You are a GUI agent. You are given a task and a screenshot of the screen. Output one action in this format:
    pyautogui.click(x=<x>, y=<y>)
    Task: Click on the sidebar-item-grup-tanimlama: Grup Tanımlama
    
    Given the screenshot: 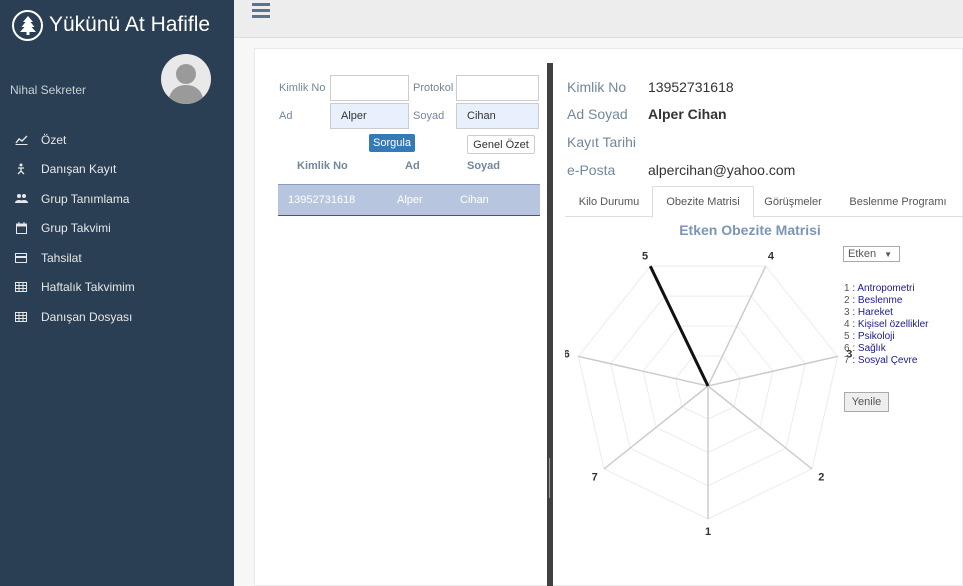 What is the action you would take?
    pyautogui.click(x=117, y=199)
    